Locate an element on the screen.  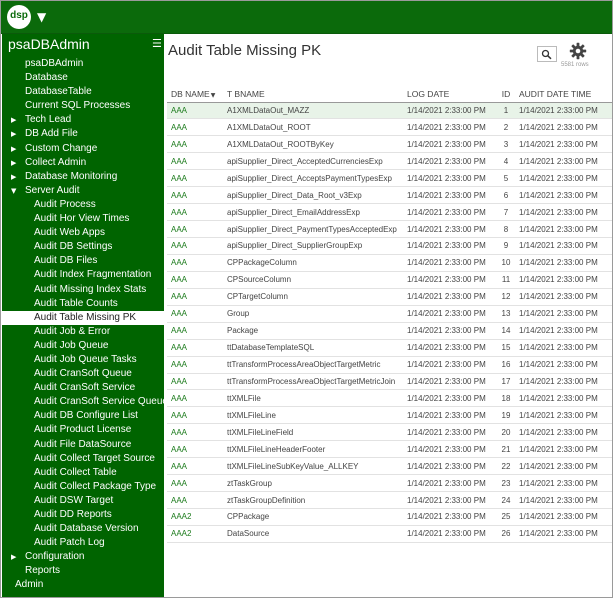
sidebar-item-audit-database-version: Audit Database Version is located at coordinates (83, 529).